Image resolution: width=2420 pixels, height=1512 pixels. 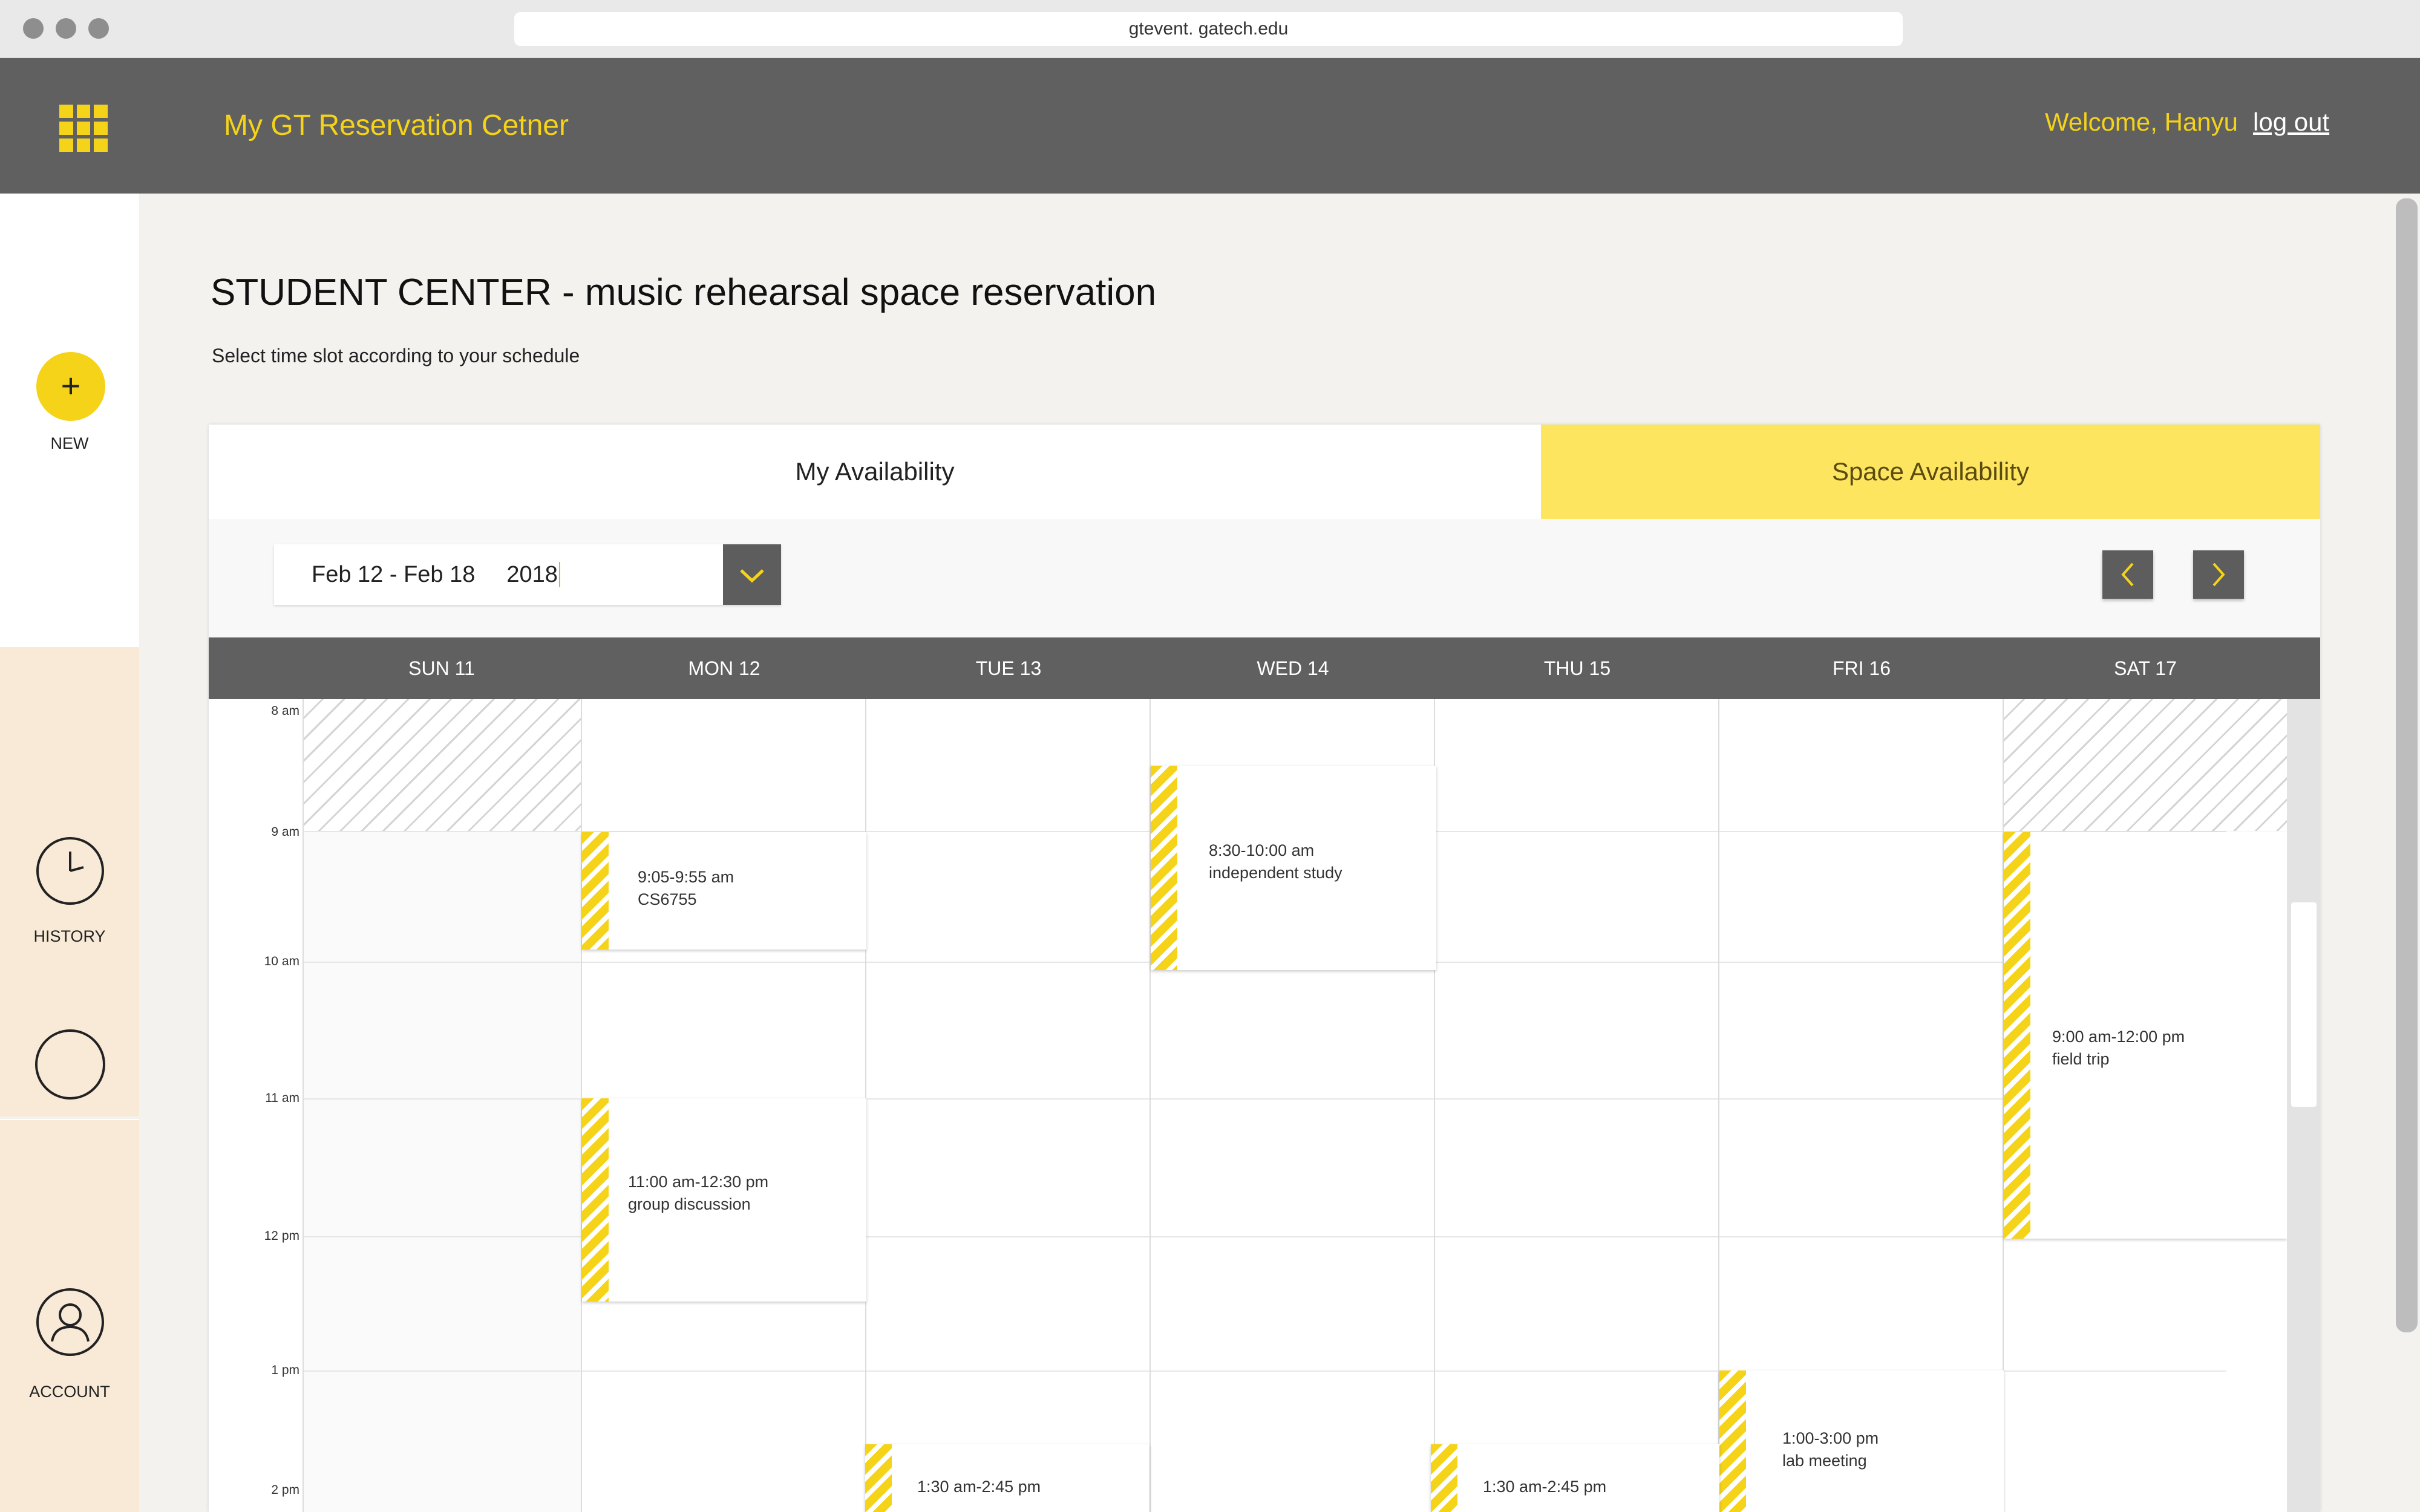 I want to click on column-divider, so click(x=303, y=1105).